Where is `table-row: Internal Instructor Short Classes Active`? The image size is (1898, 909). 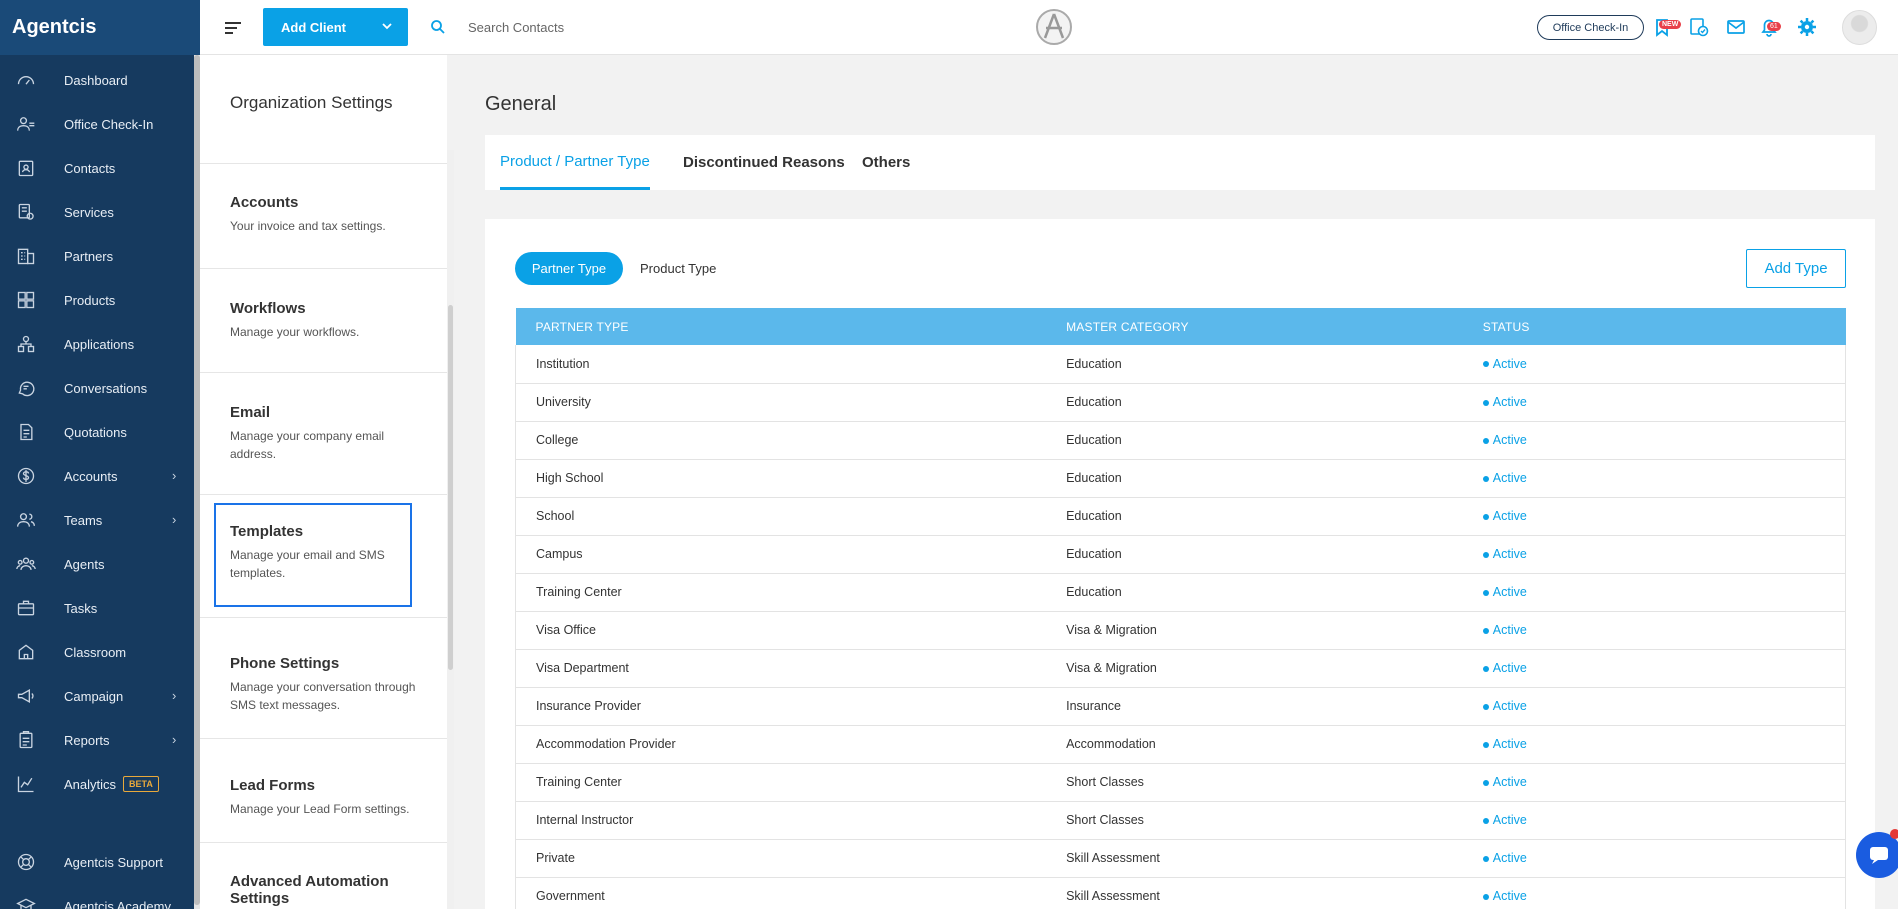 table-row: Internal Instructor Short Classes Active is located at coordinates (1180, 820).